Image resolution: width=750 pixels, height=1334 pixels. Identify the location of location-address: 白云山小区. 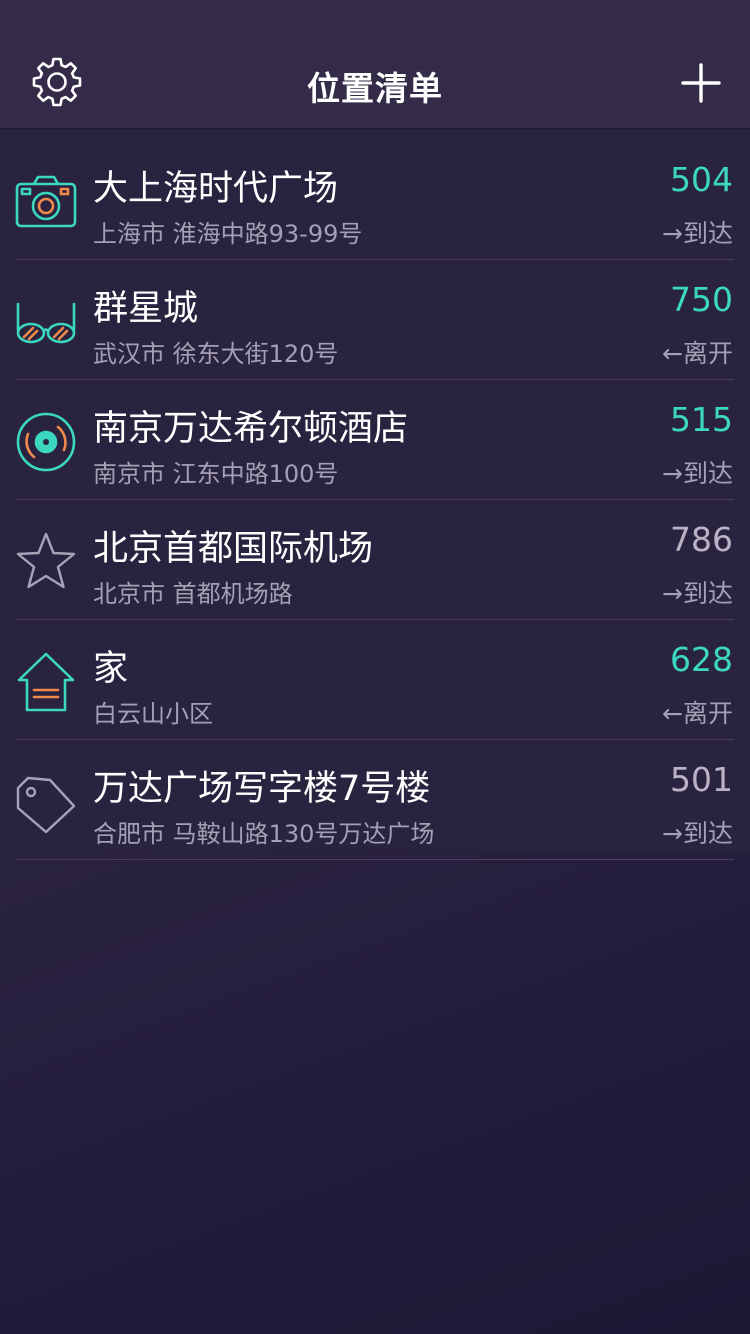
(153, 714).